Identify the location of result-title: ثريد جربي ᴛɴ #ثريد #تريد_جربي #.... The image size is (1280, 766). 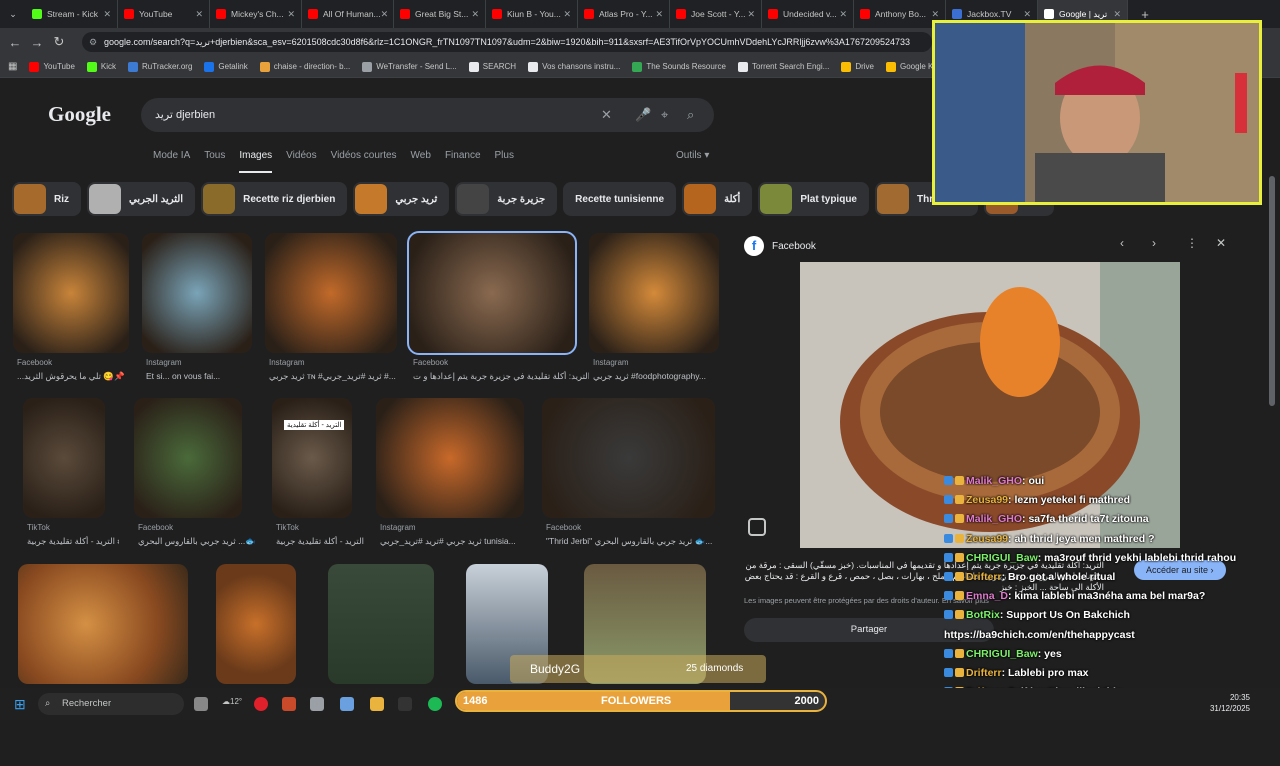
(340, 376).